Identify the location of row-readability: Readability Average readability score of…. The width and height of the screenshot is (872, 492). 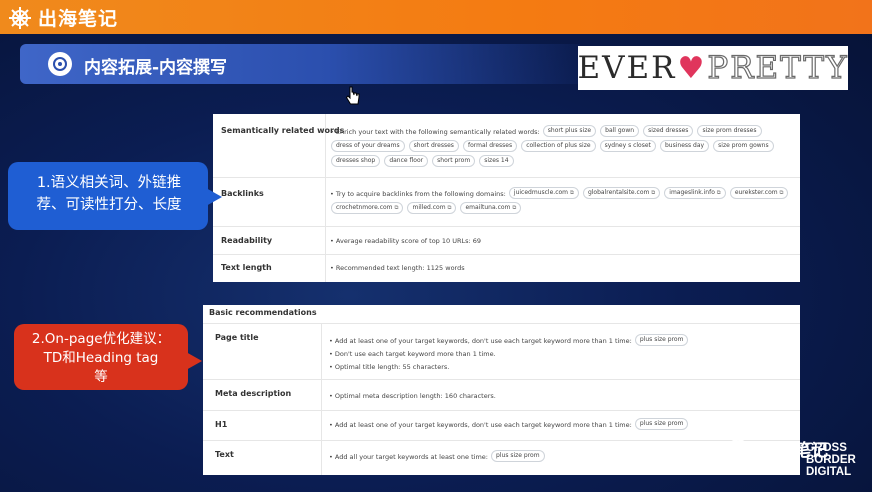
(506, 241).